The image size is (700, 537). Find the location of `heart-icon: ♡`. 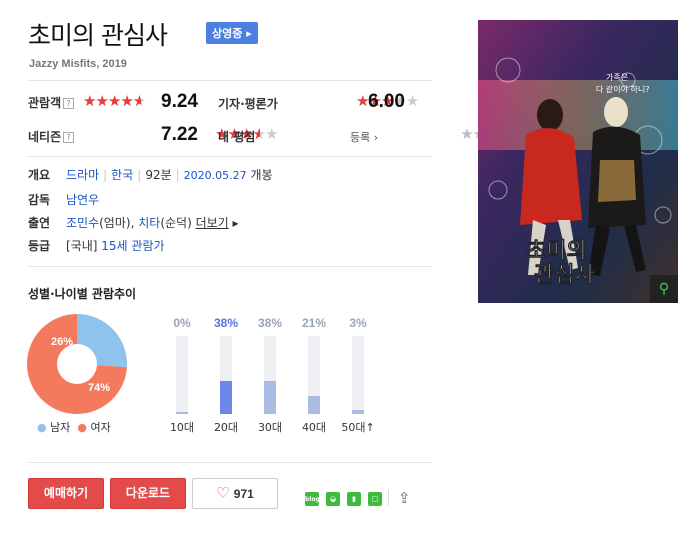

heart-icon: ♡ is located at coordinates (223, 493).